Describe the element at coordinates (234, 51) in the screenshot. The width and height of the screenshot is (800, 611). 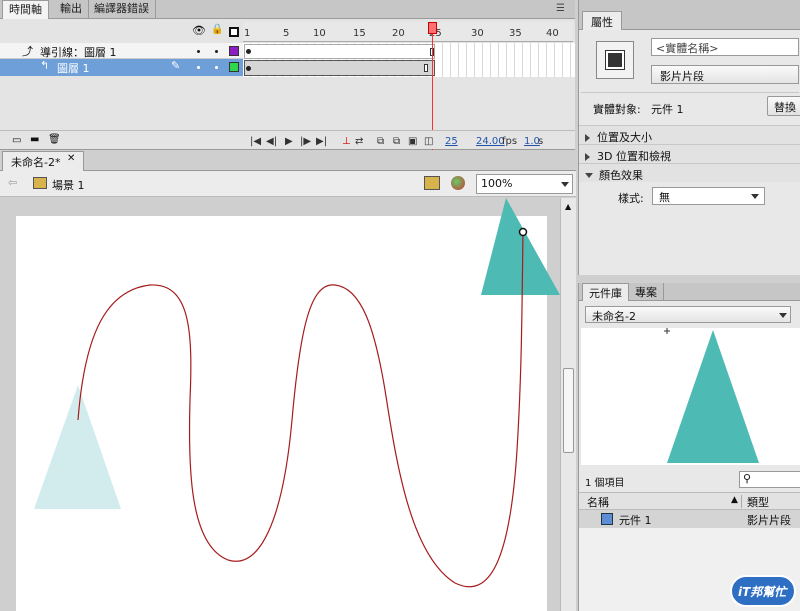
I see `layer-color-guide` at that location.